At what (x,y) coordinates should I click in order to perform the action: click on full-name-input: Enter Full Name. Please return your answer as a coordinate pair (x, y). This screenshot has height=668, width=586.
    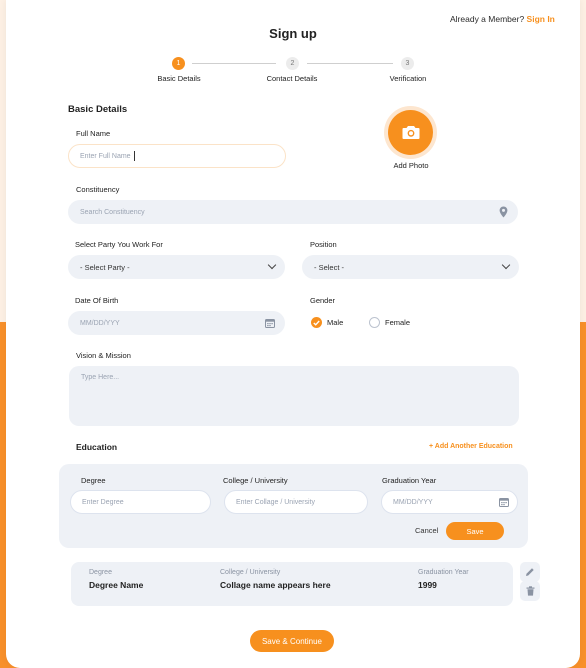
    Looking at the image, I should click on (177, 156).